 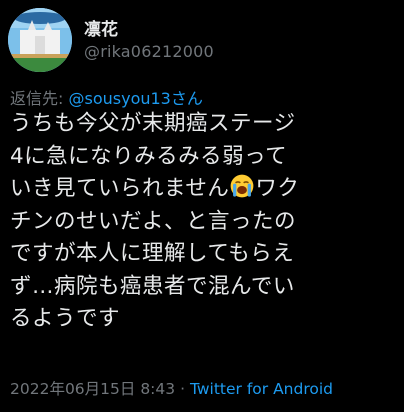 I want to click on timestamp: 2022年06月15日 8:43, so click(x=92, y=389).